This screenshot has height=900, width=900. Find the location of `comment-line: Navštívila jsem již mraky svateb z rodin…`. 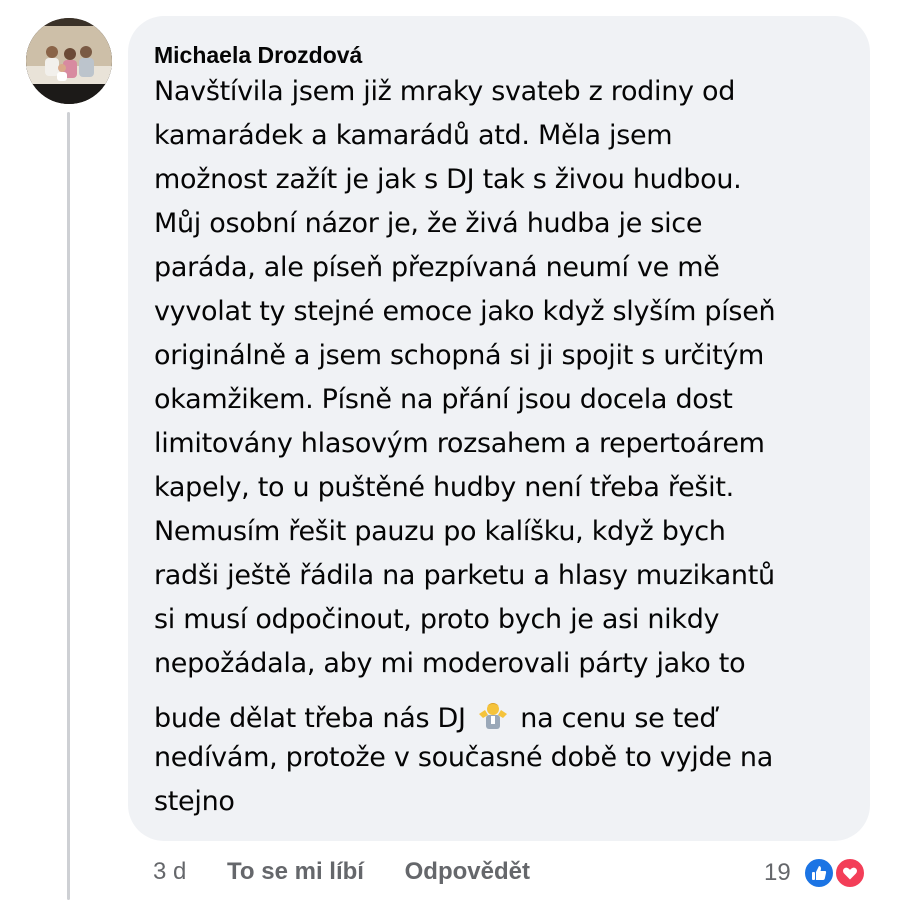

comment-line: Navštívila jsem již mraky svateb z rodin… is located at coordinates (445, 91).